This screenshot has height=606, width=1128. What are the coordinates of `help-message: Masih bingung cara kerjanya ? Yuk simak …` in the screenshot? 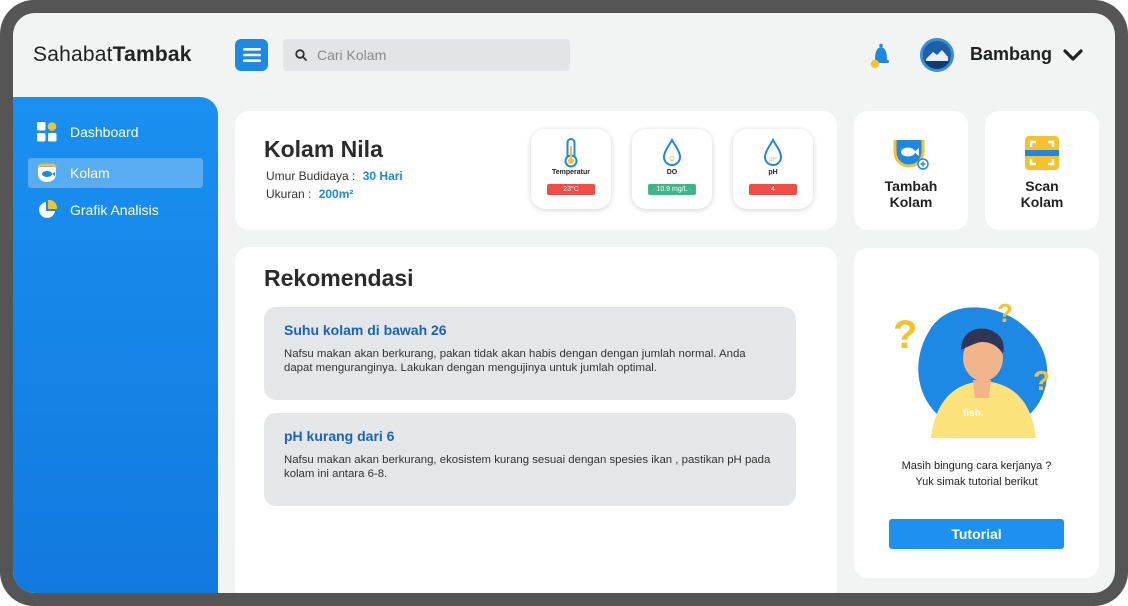 It's located at (976, 474).